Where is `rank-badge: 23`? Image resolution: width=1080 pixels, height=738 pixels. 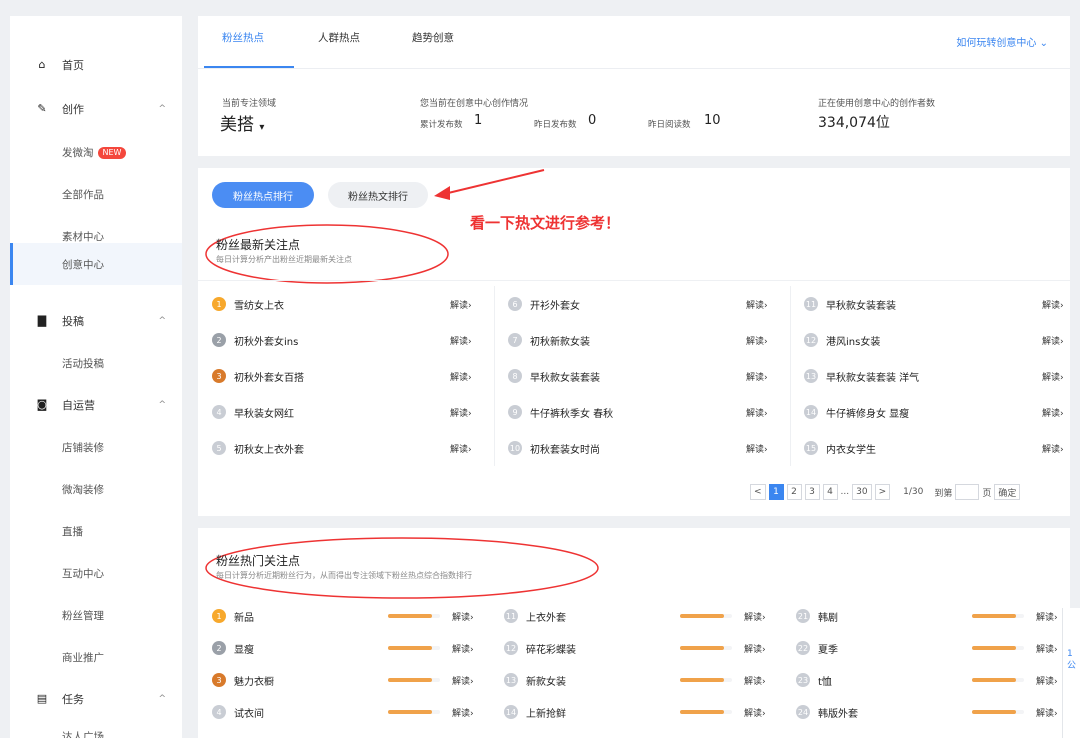 rank-badge: 23 is located at coordinates (803, 680).